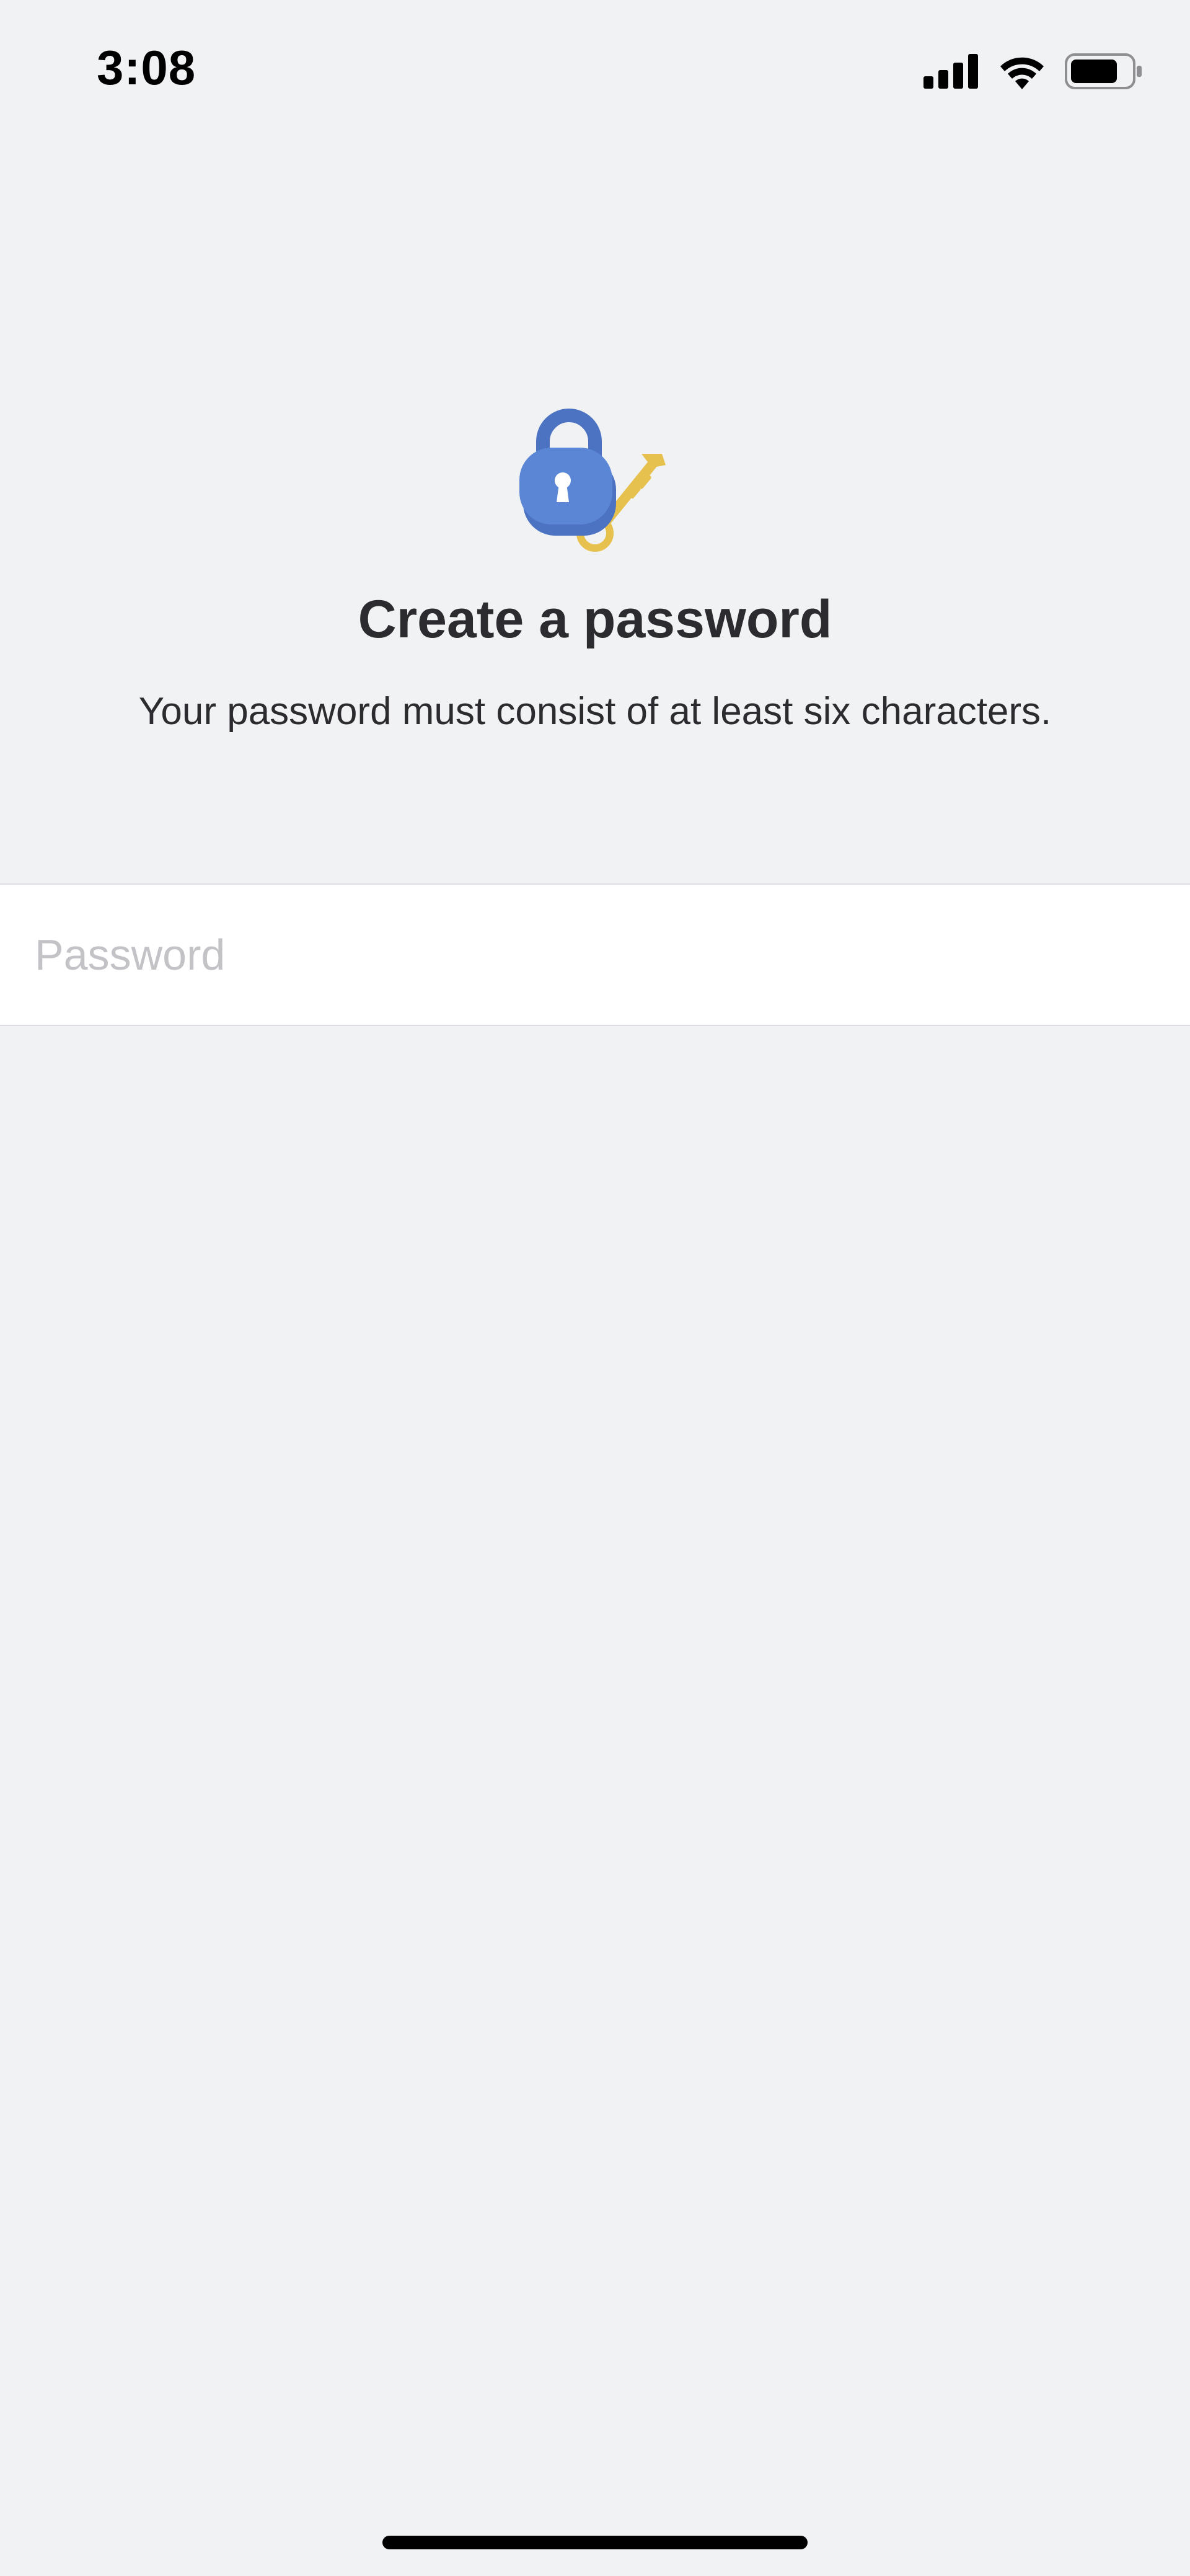 The image size is (1190, 2576). I want to click on status-icons, so click(1033, 71).